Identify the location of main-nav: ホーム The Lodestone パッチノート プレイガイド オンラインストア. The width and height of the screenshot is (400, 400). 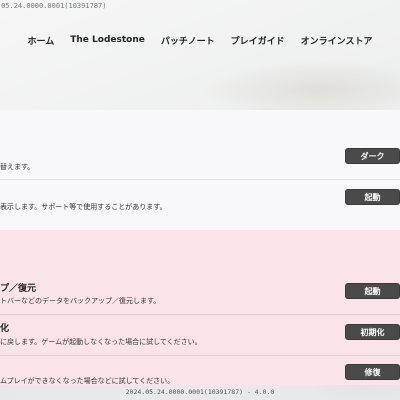
(200, 40).